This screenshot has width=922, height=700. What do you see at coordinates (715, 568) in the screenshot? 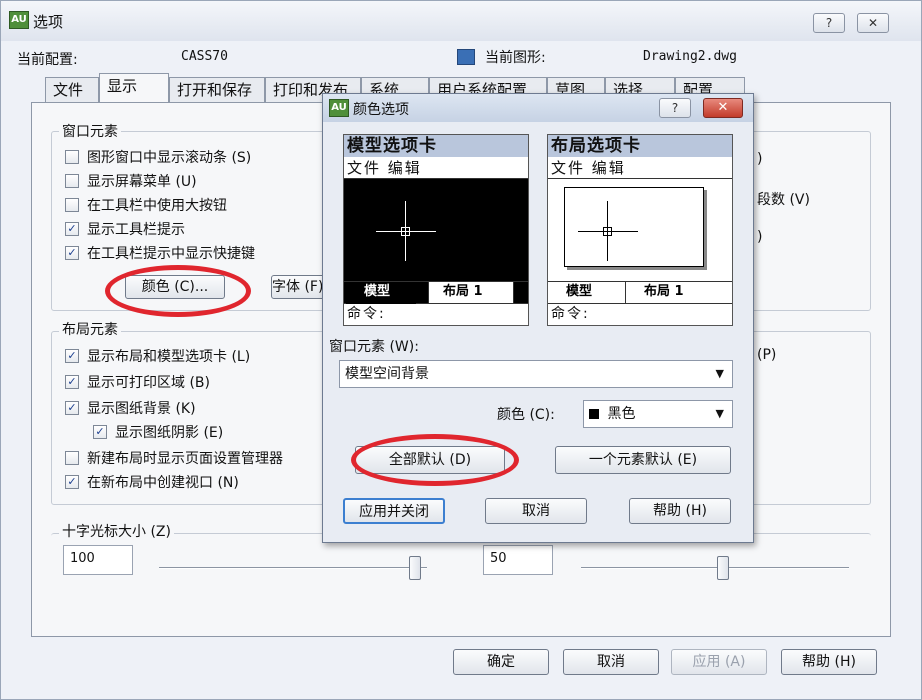
I see `fade-slider-track` at bounding box center [715, 568].